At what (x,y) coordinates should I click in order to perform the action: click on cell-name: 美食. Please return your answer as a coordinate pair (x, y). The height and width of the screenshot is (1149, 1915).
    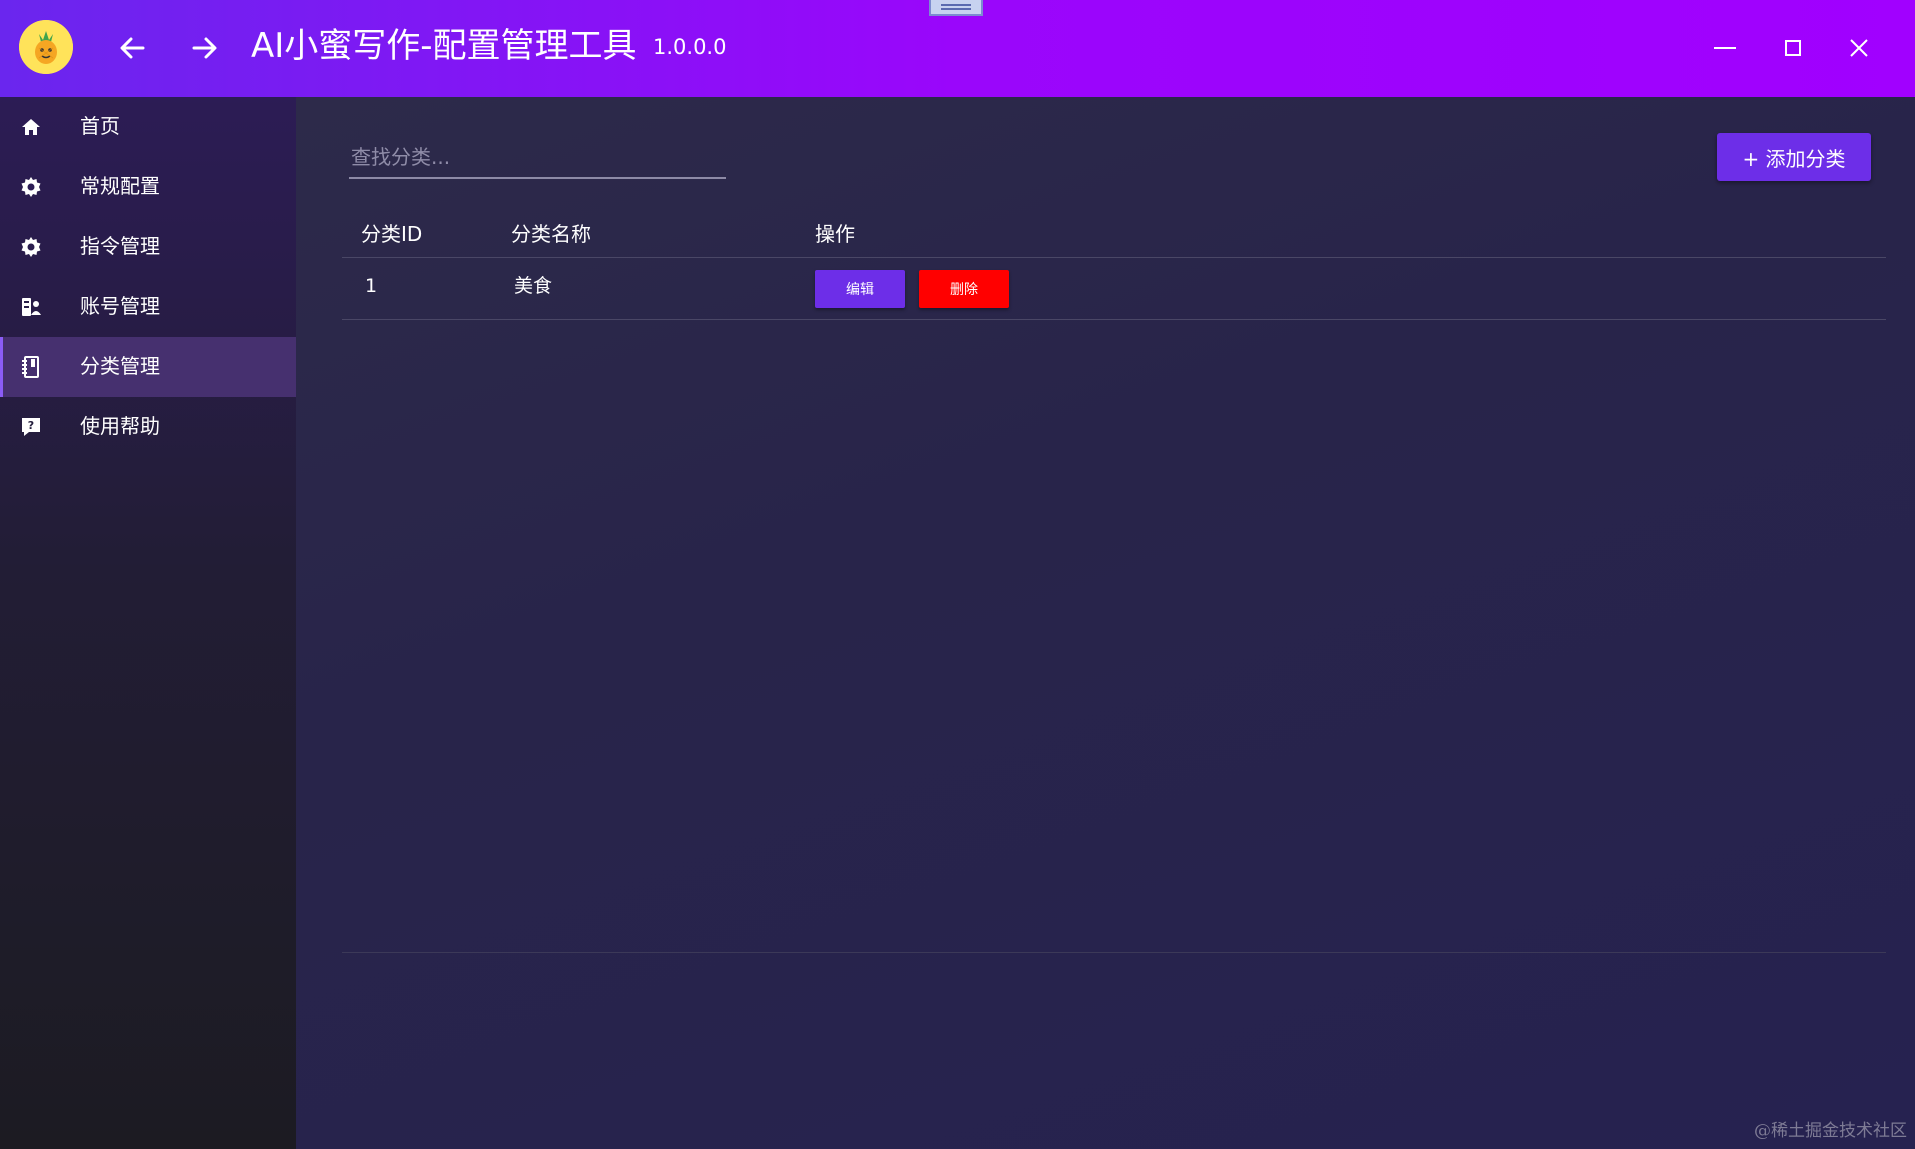
    Looking at the image, I should click on (533, 286).